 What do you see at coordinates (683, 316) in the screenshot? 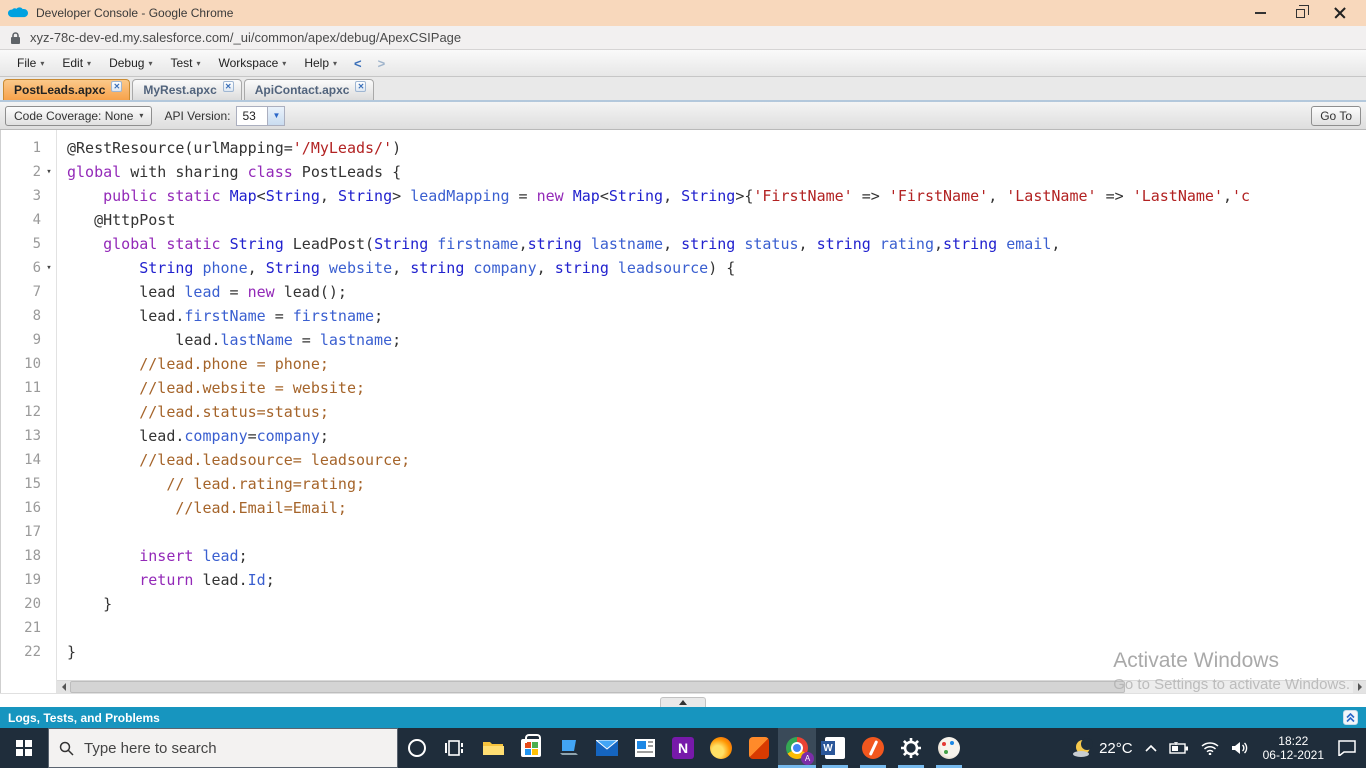
I see `code-line: 8 lead.firstName = firstname;` at bounding box center [683, 316].